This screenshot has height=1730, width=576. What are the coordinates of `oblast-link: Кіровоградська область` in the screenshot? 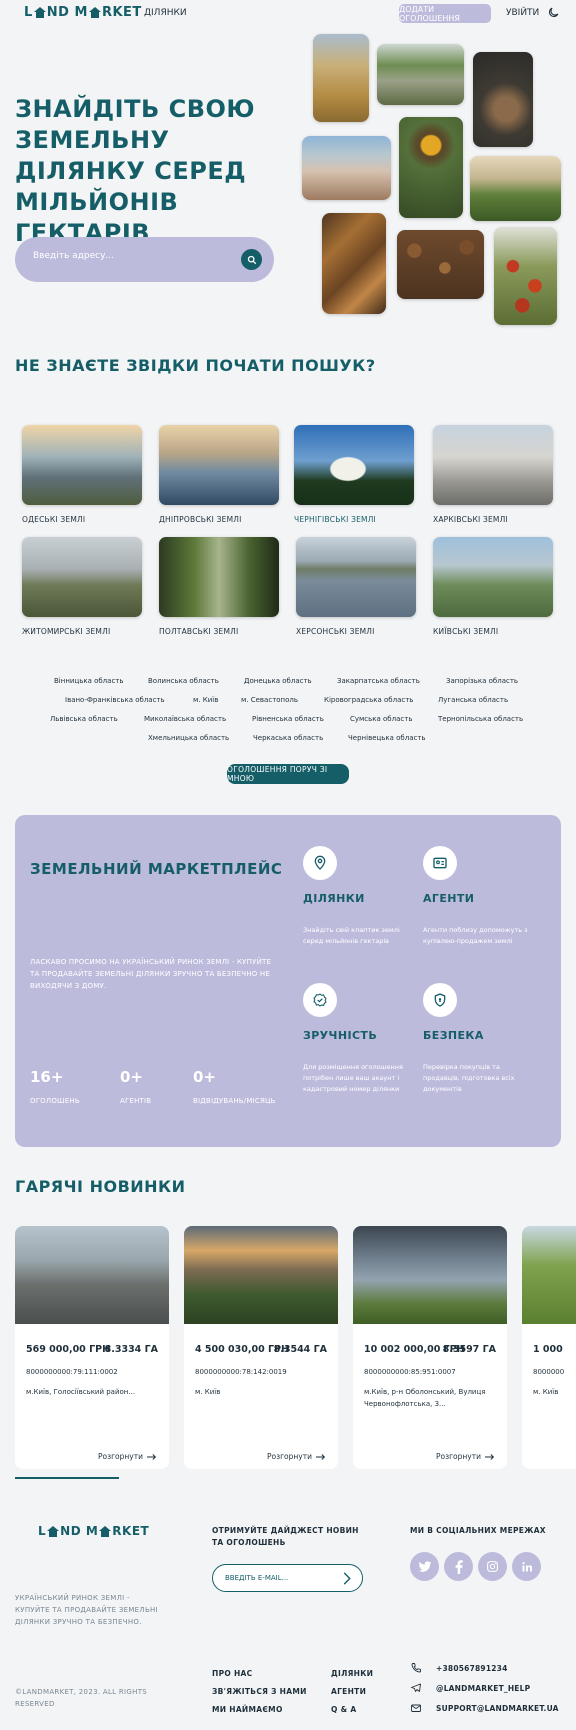 It's located at (368, 700).